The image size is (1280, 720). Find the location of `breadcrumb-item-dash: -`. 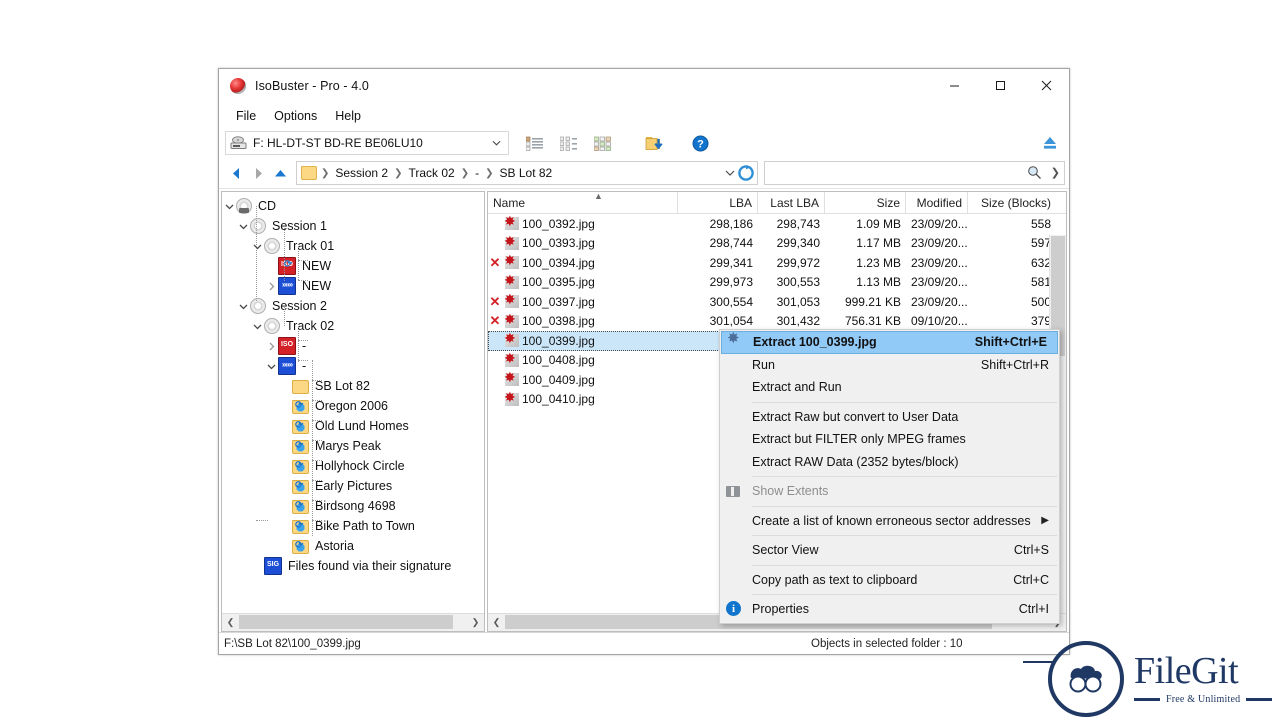

breadcrumb-item-dash: - is located at coordinates (477, 173).